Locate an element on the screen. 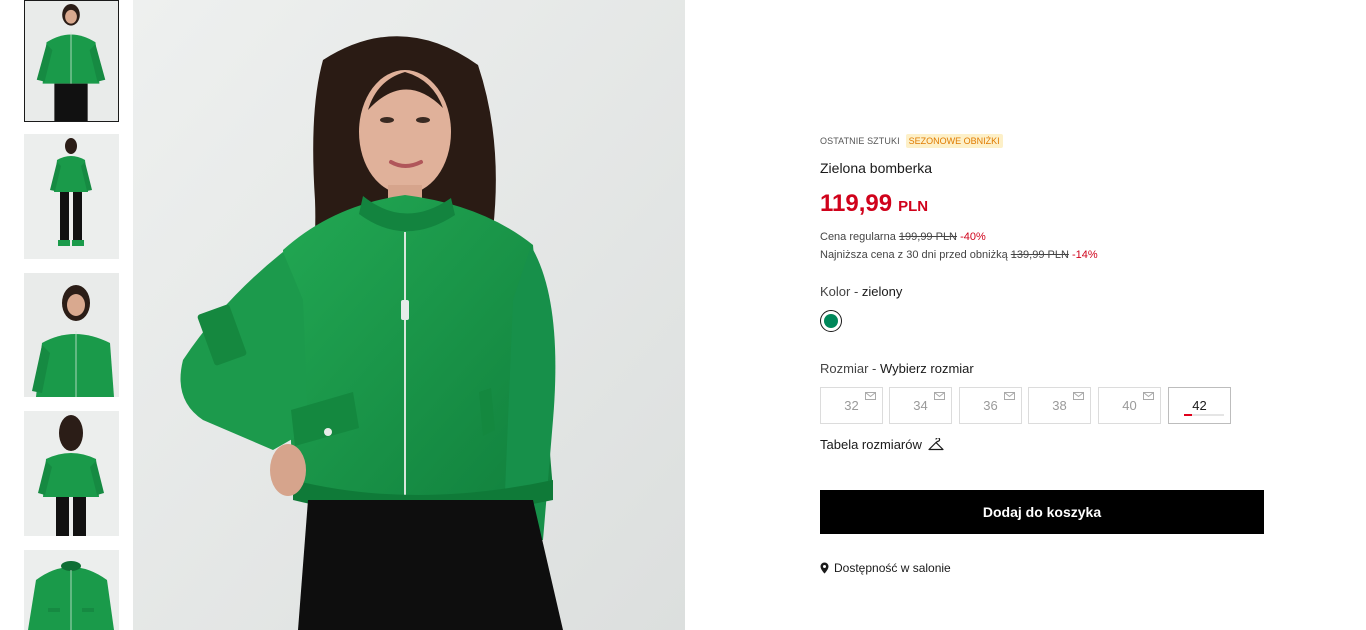  product-price: 119,99 PLN is located at coordinates (874, 204).